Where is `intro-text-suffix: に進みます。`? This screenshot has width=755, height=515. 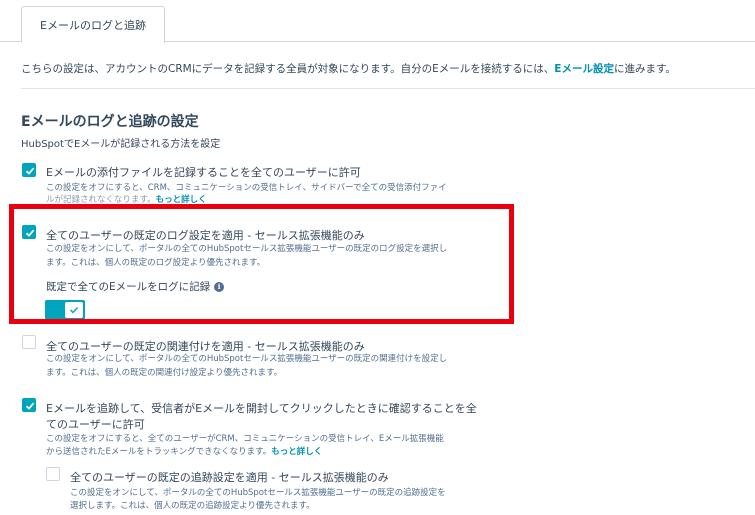 intro-text-suffix: に進みます。 is located at coordinates (644, 69).